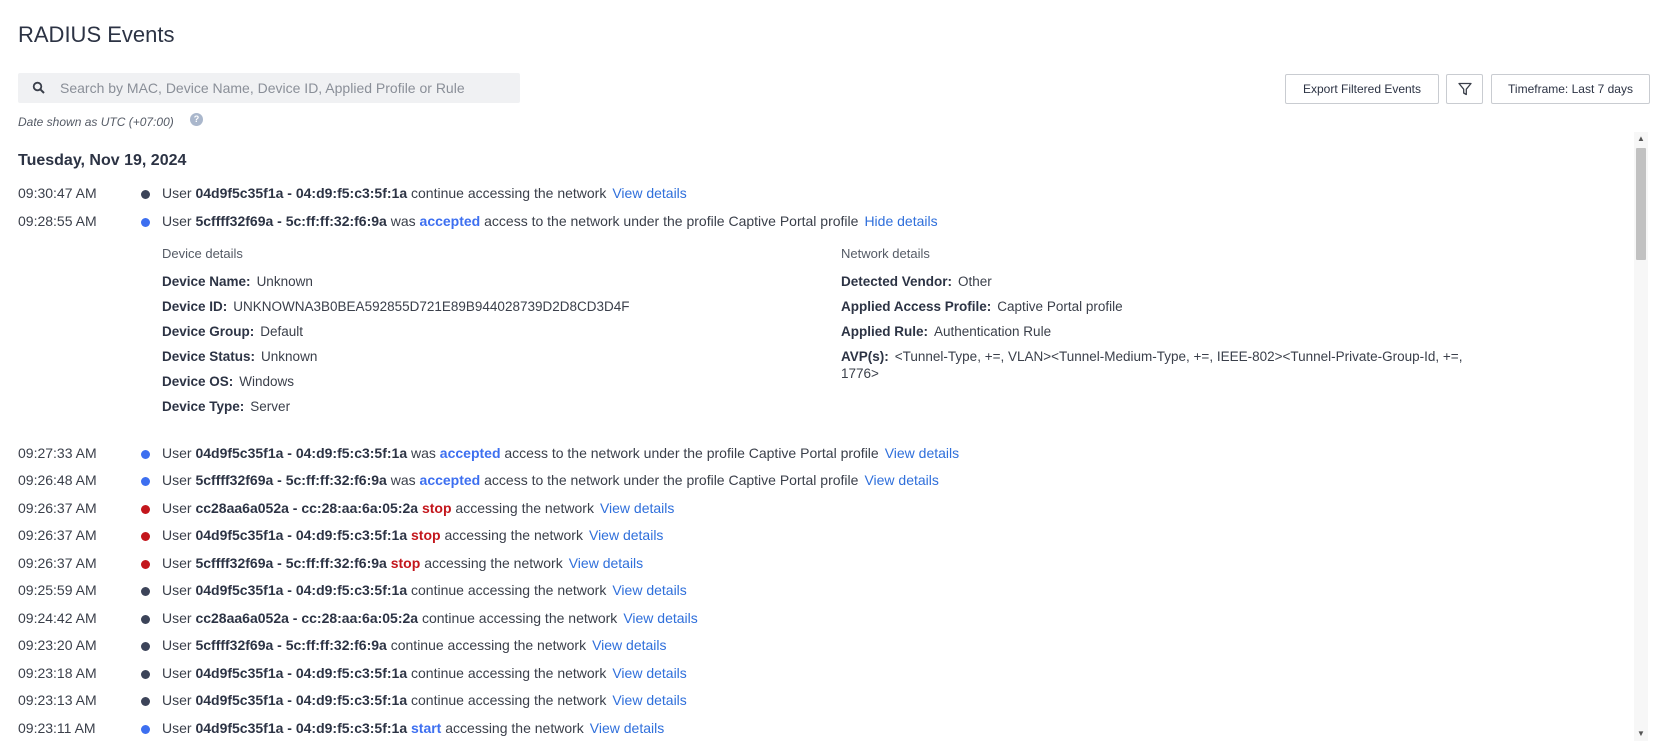  Describe the element at coordinates (208, 331) in the screenshot. I see `device-detail-field-label: Device Group:` at that location.